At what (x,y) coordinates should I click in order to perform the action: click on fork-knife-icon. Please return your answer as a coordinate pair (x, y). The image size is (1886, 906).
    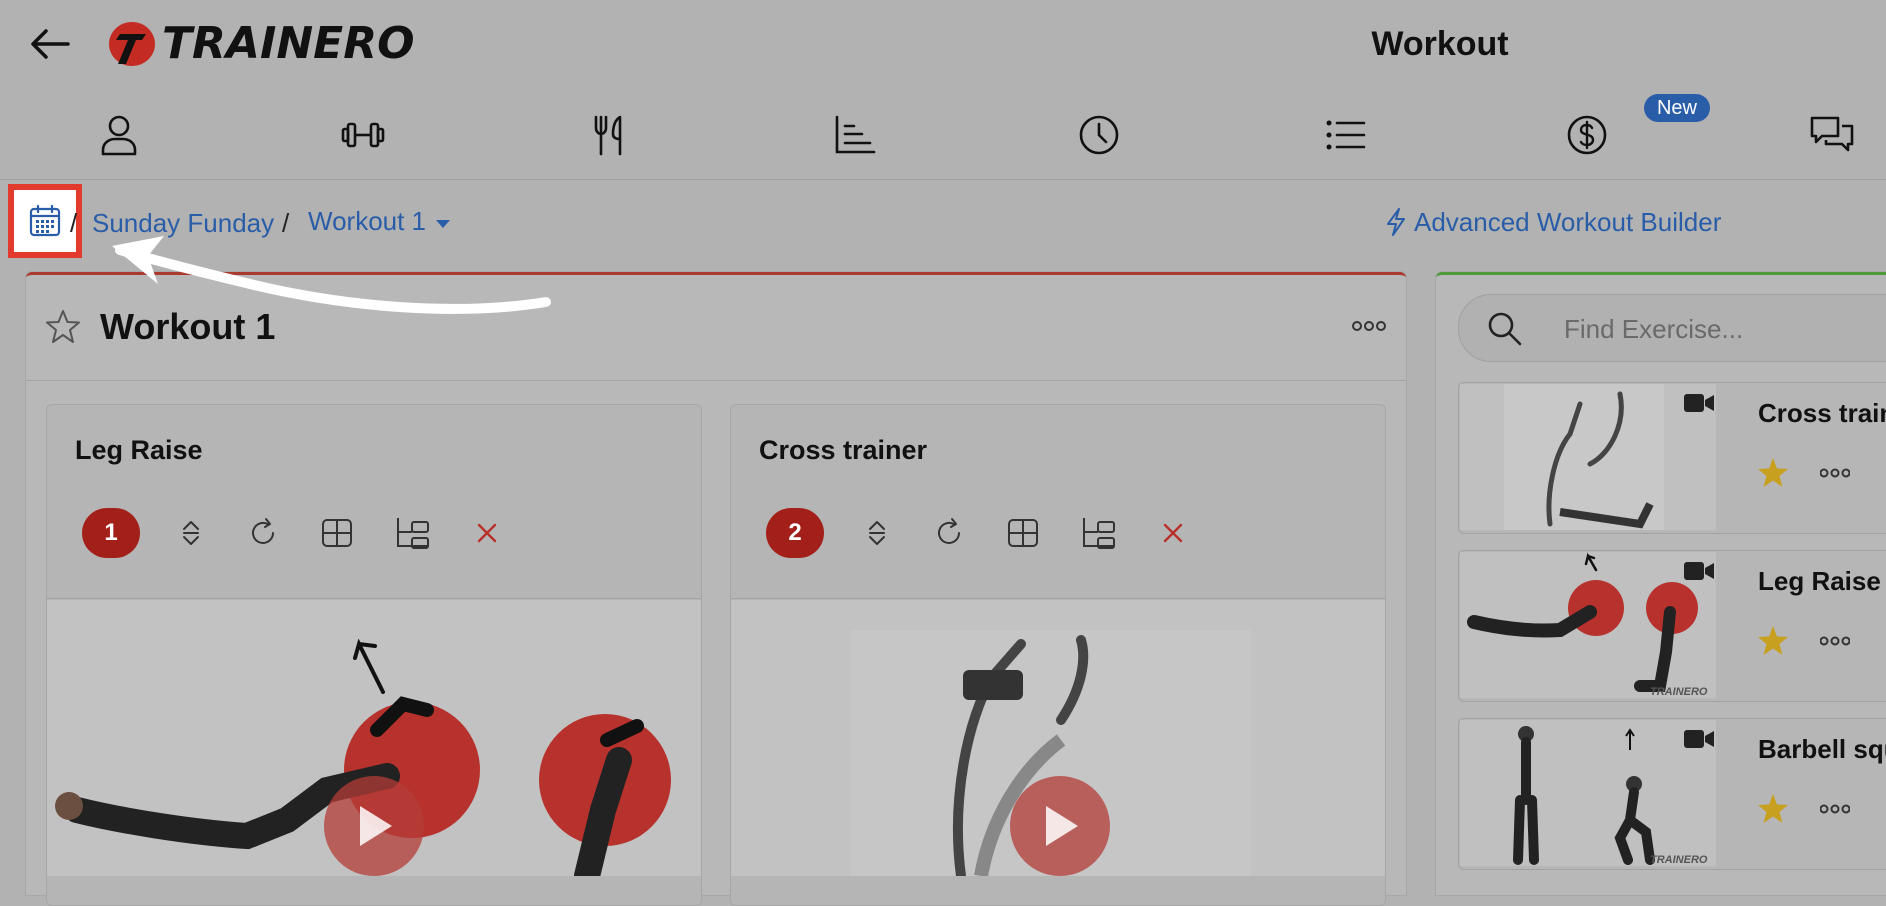
    Looking at the image, I should click on (608, 135).